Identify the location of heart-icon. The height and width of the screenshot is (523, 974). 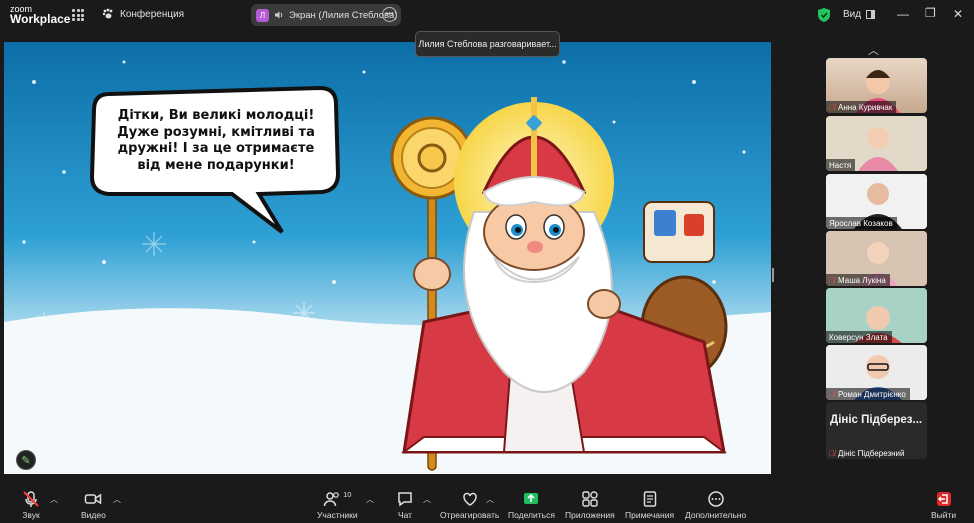
(469, 499).